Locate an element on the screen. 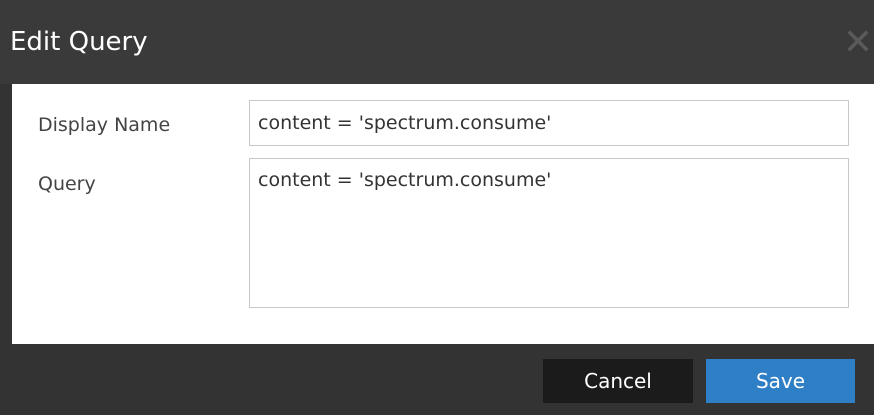 Image resolution: width=874 pixels, height=415 pixels. cancel-button: Cancel is located at coordinates (618, 381).